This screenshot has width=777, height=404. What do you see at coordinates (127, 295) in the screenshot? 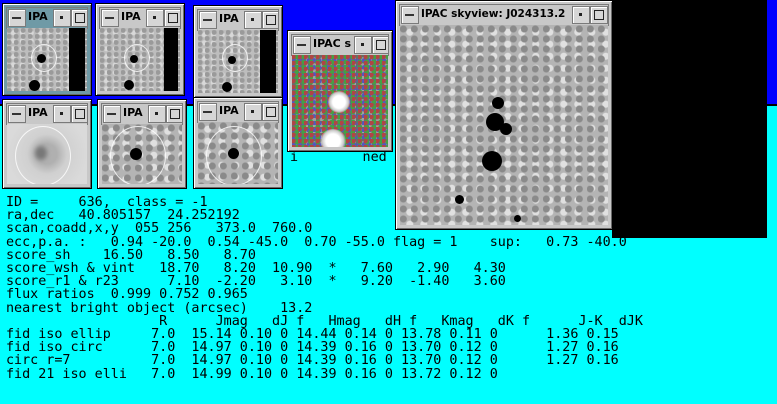
I see `terminal-line: flux ratios 0.999 0.752 0.965` at bounding box center [127, 295].